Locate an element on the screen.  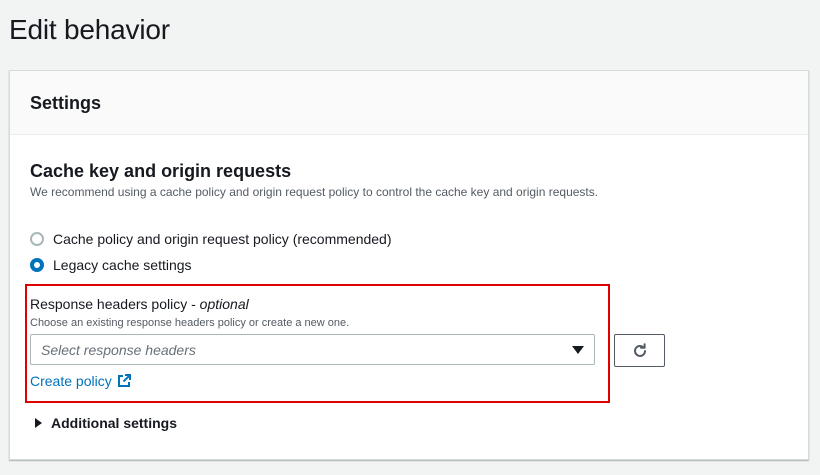
optional-label: optional is located at coordinates (224, 304).